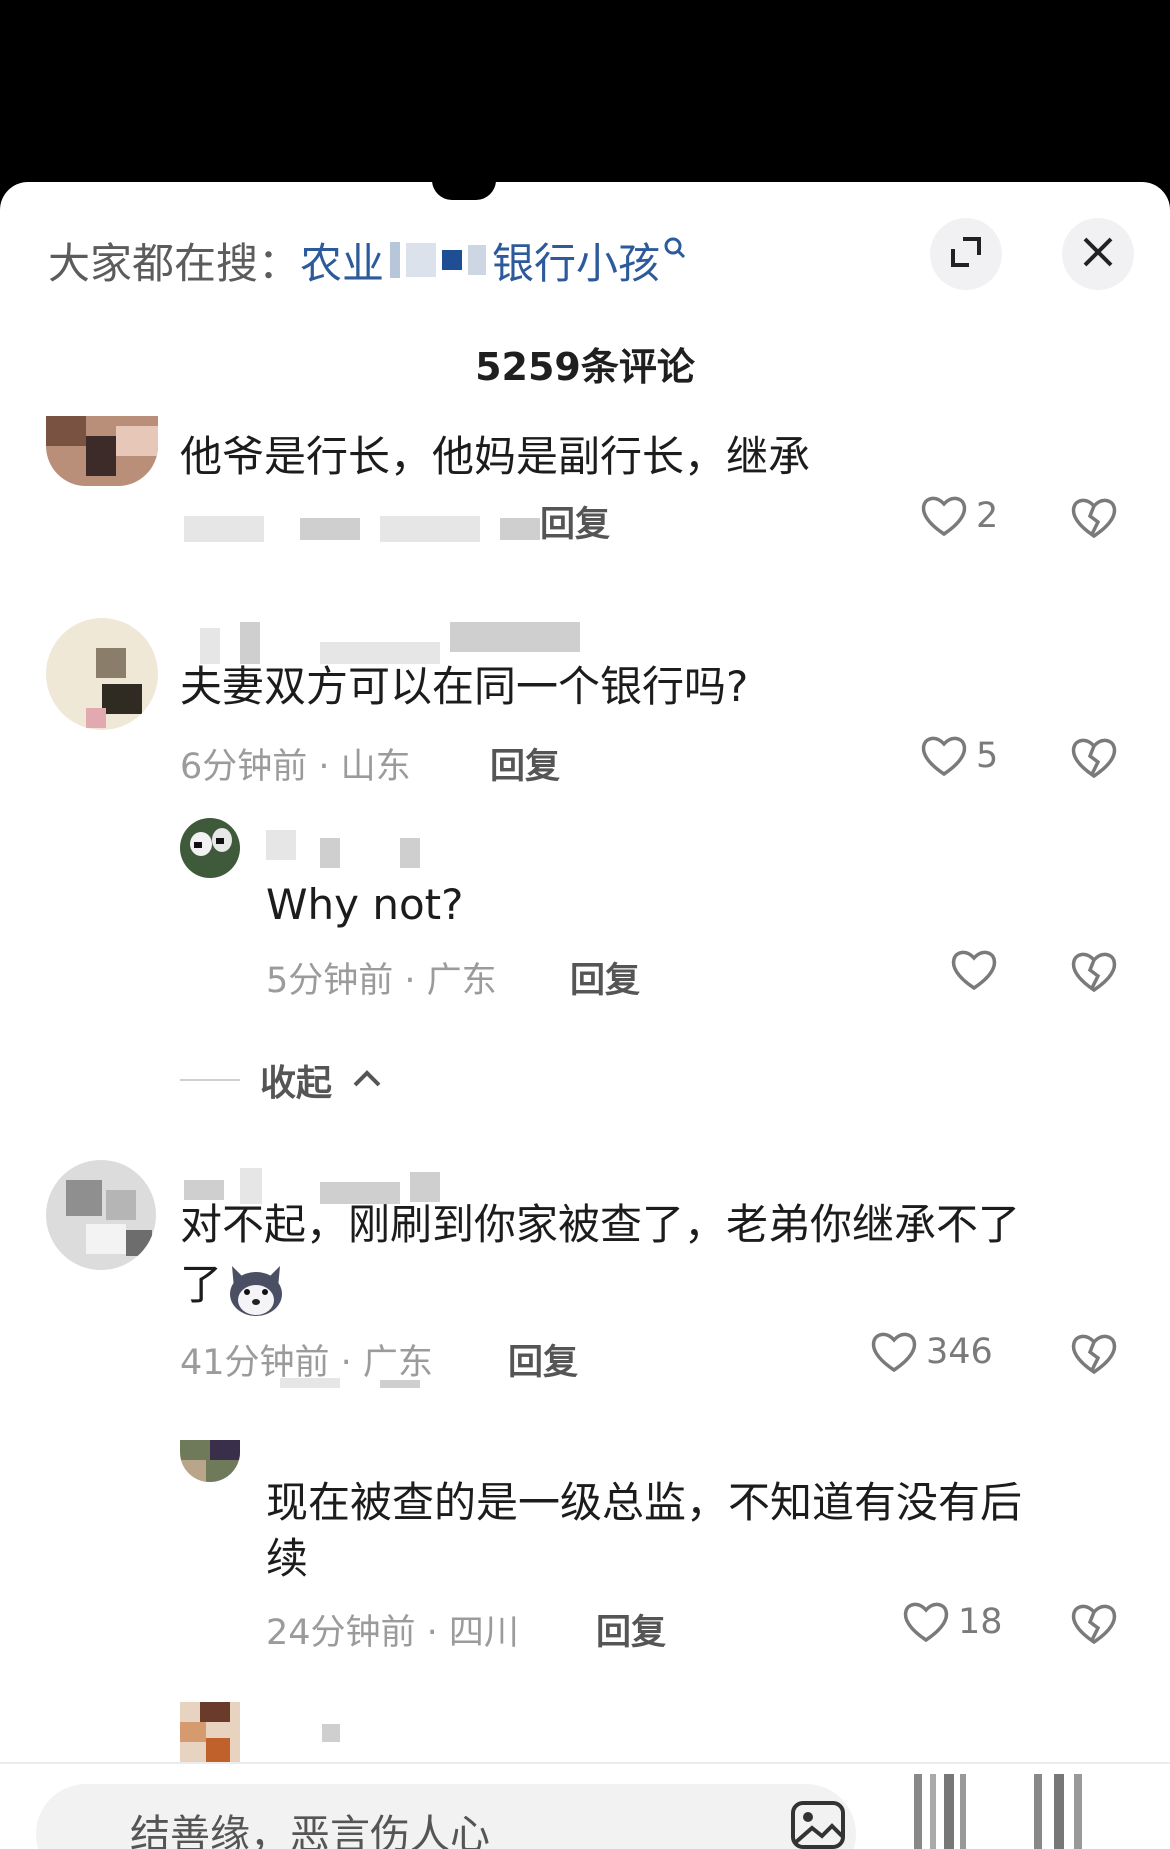 The width and height of the screenshot is (1170, 1849). Describe the element at coordinates (367, 1080) in the screenshot. I see `chevron-up-icon` at that location.